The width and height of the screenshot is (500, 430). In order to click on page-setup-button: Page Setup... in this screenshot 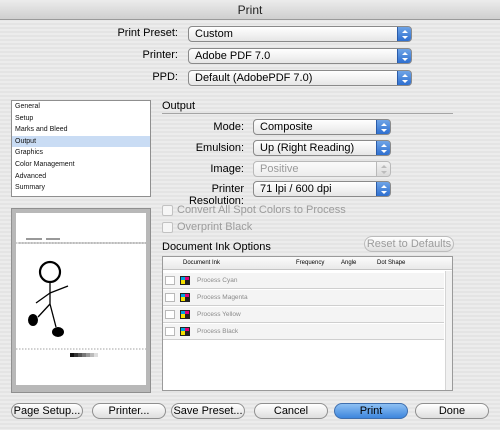, I will do `click(47, 411)`.